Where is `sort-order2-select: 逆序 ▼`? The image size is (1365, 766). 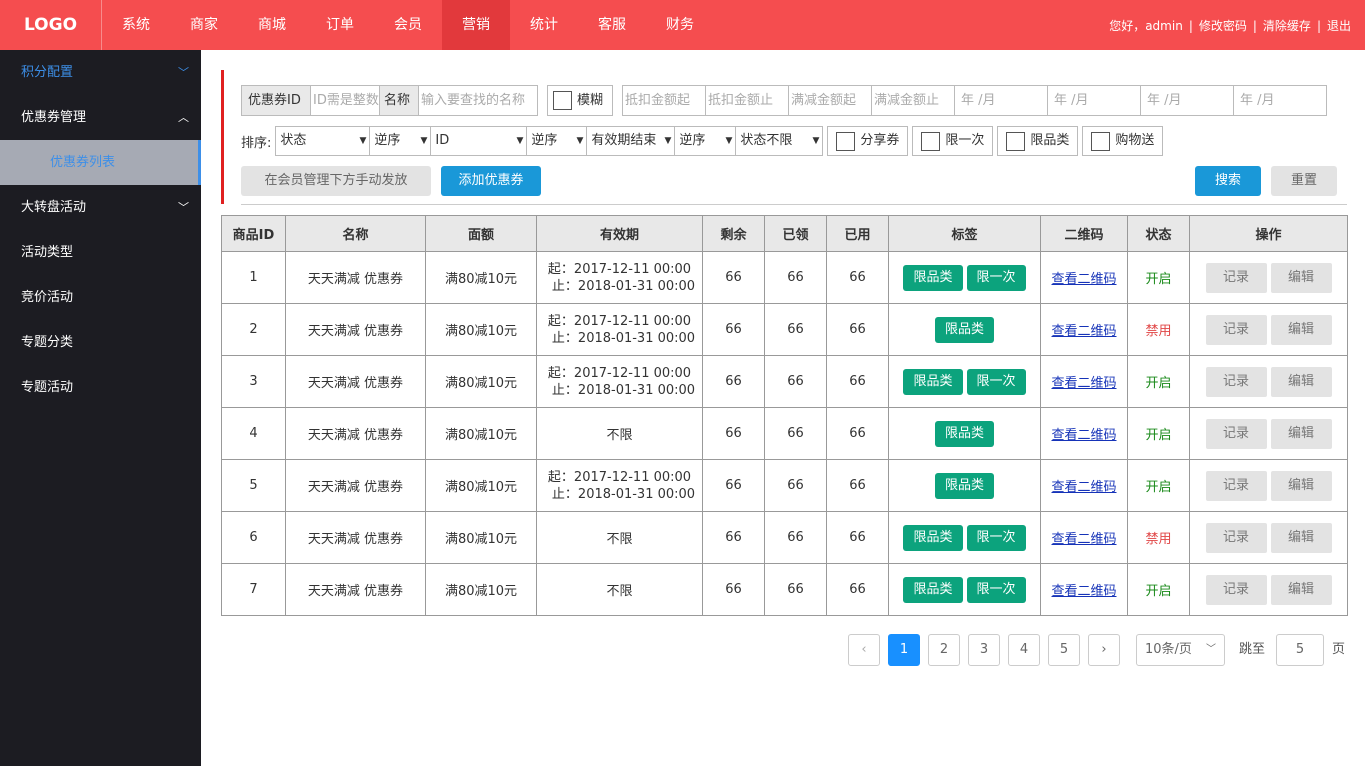
sort-order2-select: 逆序 ▼ is located at coordinates (557, 141).